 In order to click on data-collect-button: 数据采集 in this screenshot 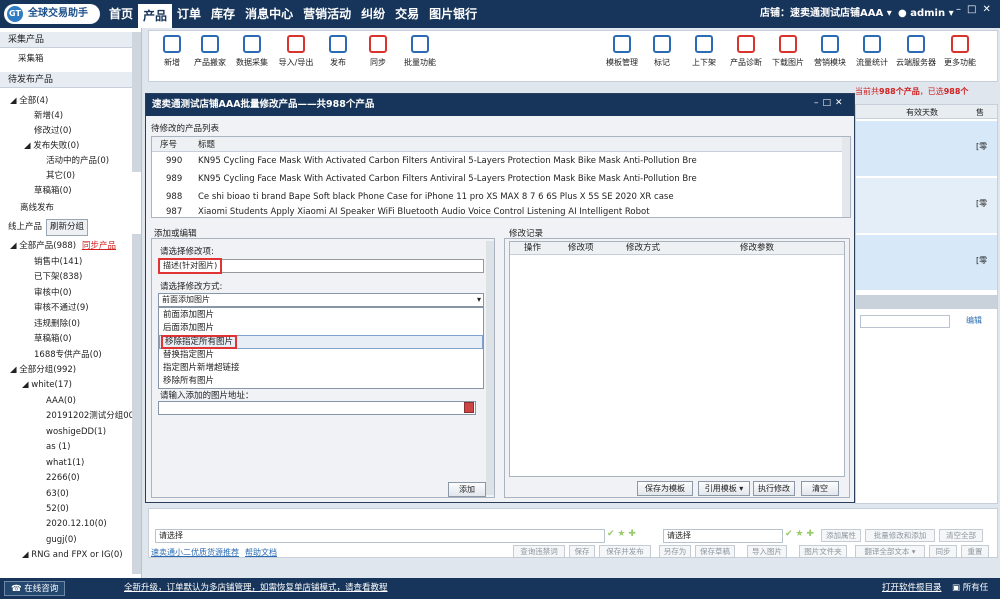, I will do `click(252, 51)`.